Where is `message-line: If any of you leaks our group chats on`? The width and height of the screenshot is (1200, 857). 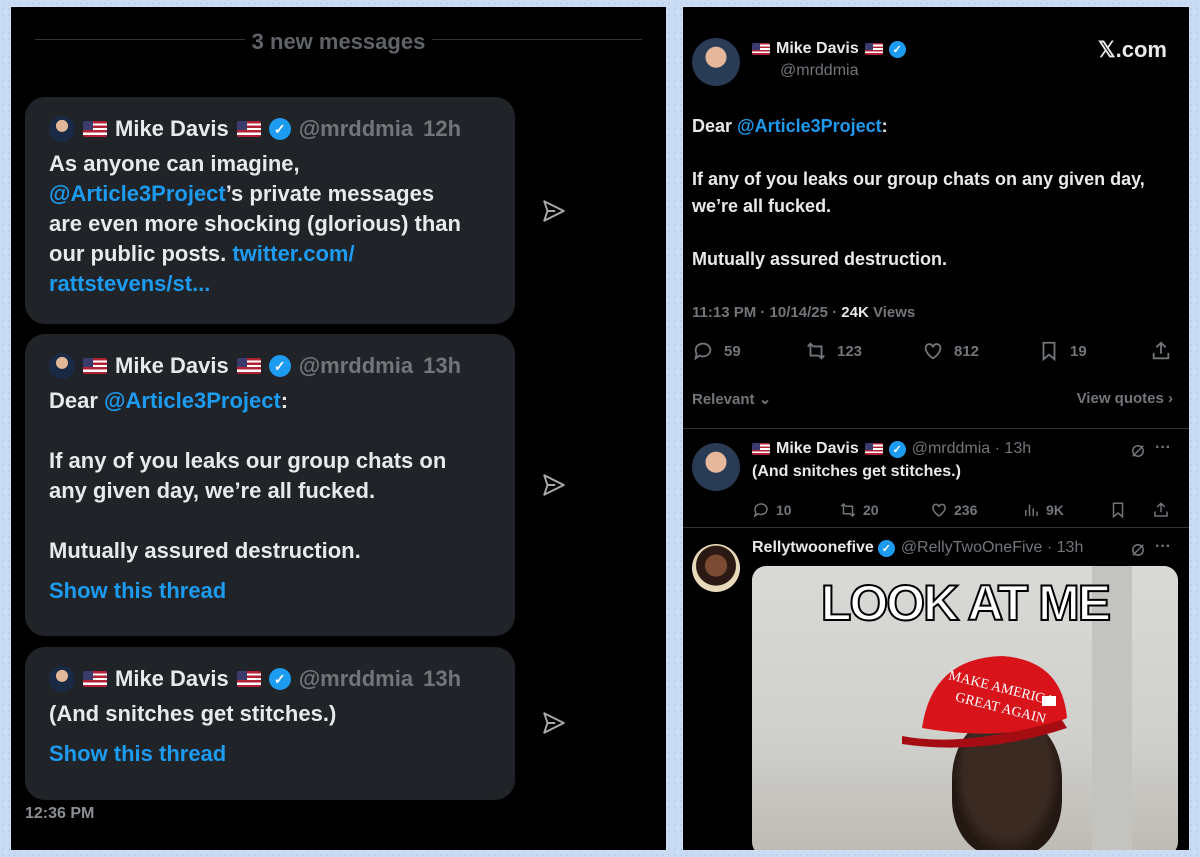 message-line: If any of you leaks our group chats on is located at coordinates (248, 460).